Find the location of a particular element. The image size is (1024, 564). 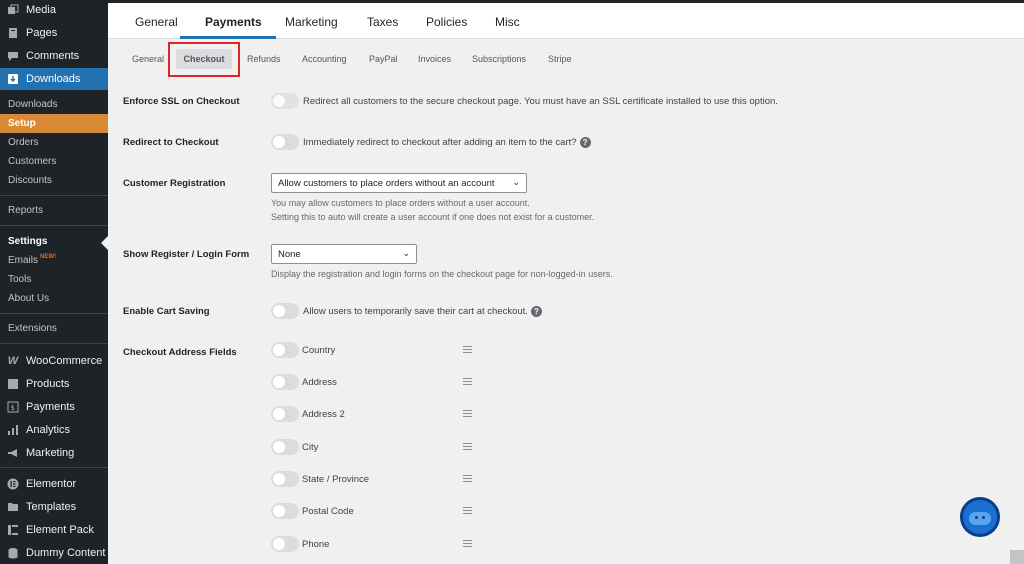

submenu-about-us: About Us is located at coordinates (54, 298).